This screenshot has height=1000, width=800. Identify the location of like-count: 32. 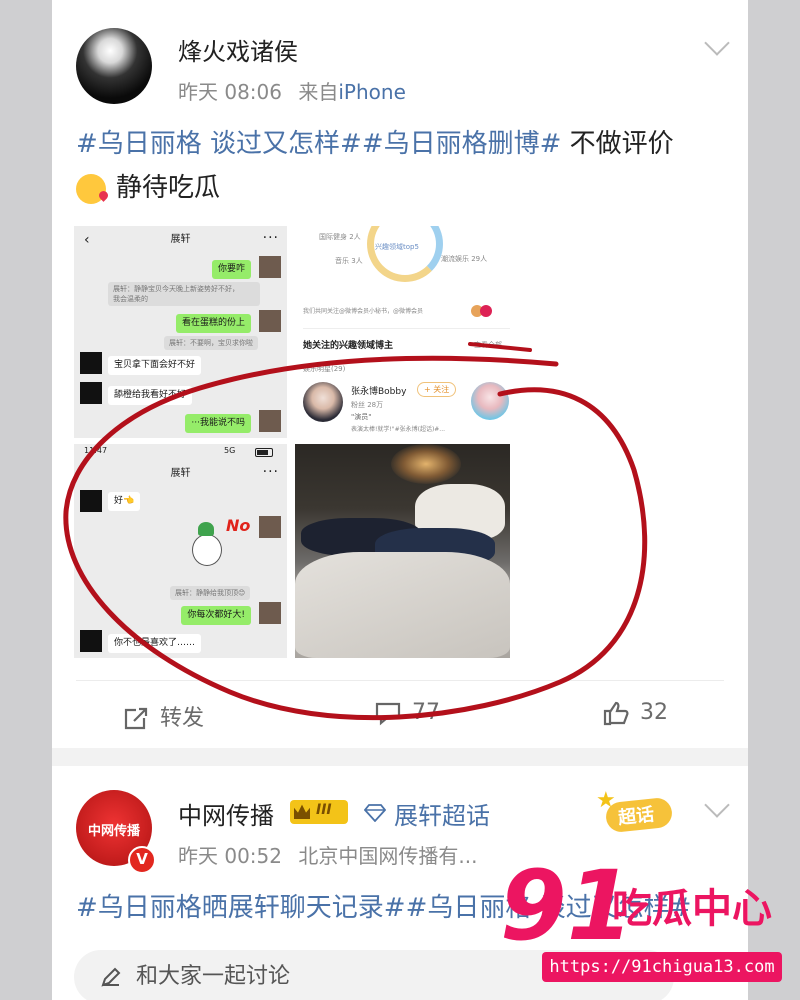
(654, 712).